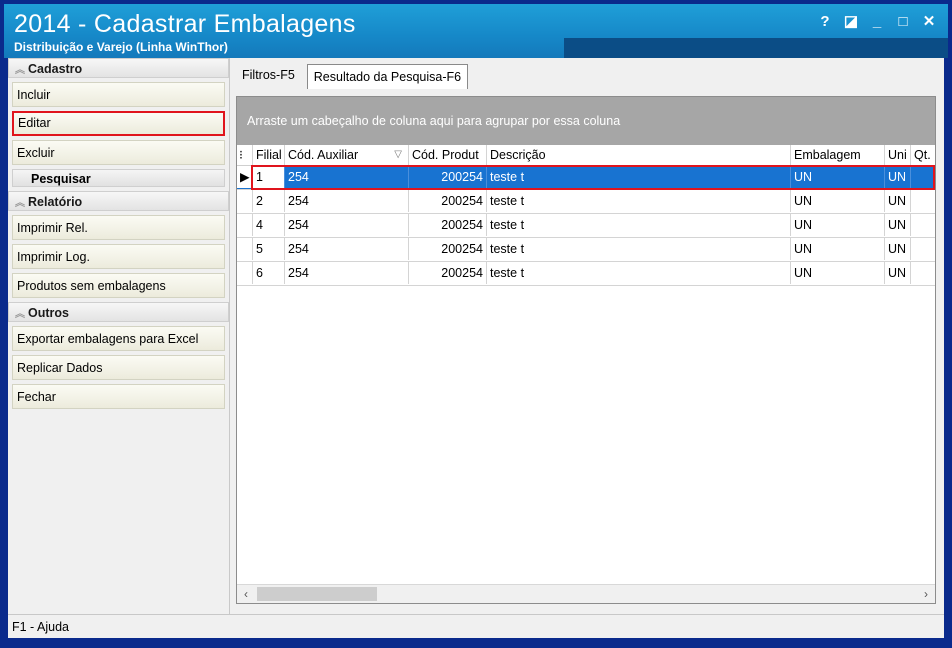  I want to click on minimize-button: _, so click(877, 22).